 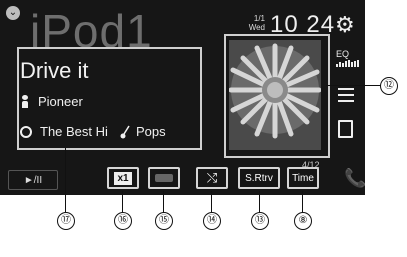 I want to click on album-art, so click(x=275, y=95).